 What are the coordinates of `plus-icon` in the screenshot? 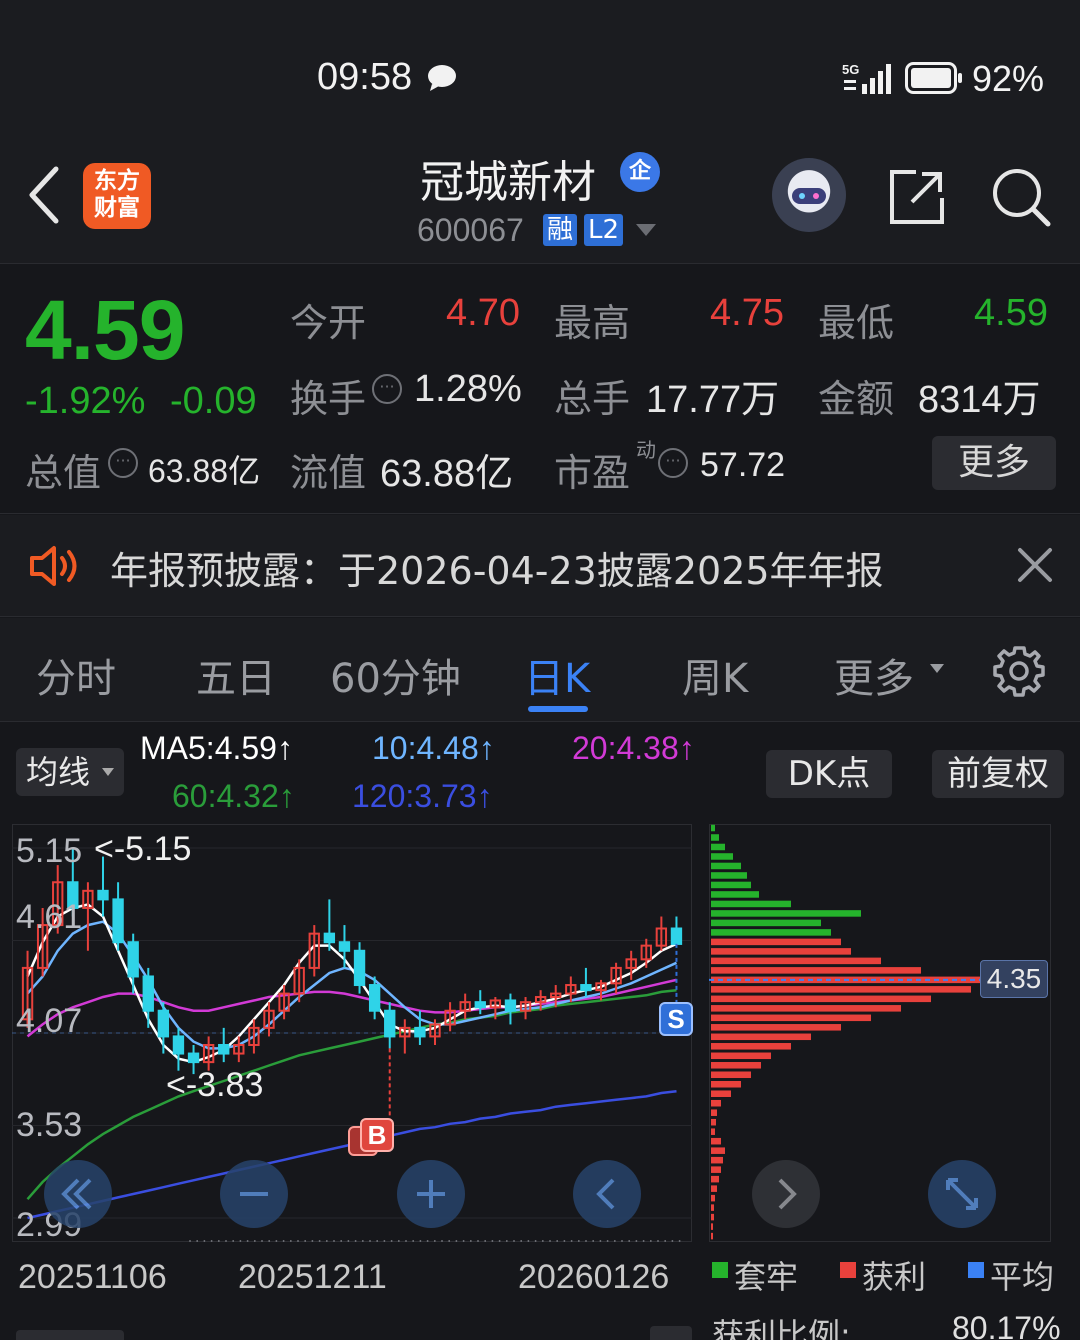 It's located at (431, 1194).